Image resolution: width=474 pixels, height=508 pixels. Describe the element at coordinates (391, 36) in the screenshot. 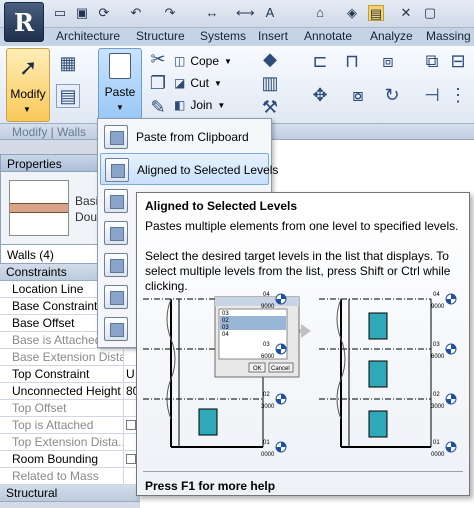

I see `tab-analyze: Analyze` at that location.